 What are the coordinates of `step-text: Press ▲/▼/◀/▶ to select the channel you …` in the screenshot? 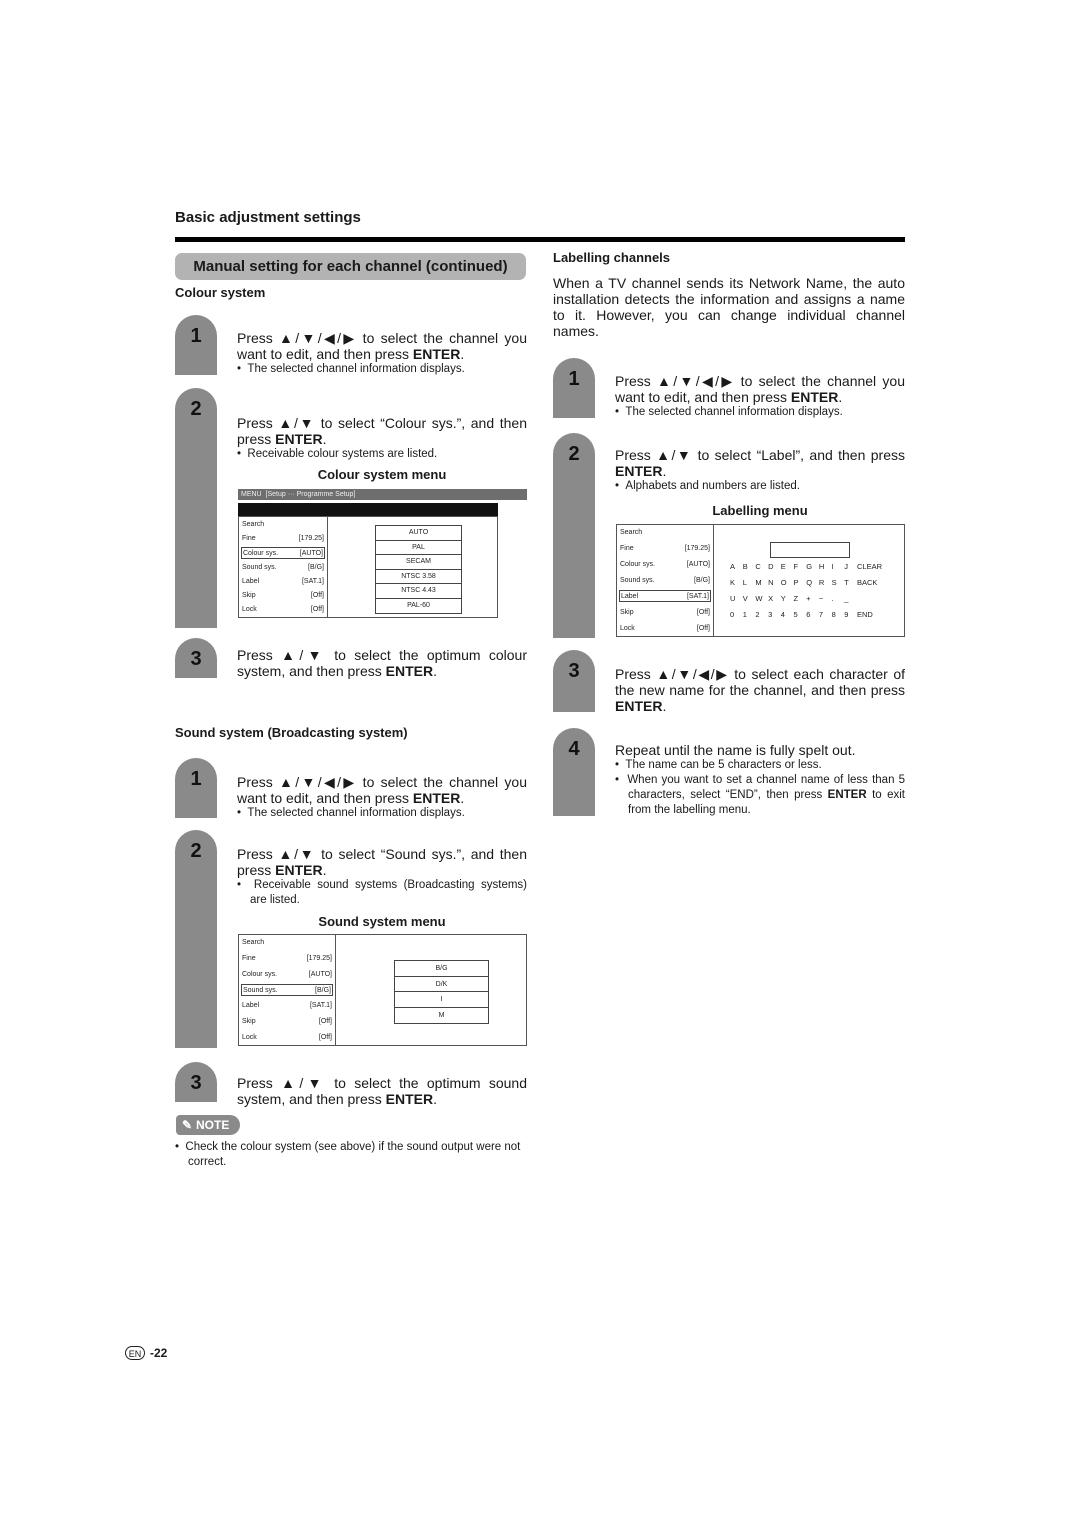 It's located at (382, 790).